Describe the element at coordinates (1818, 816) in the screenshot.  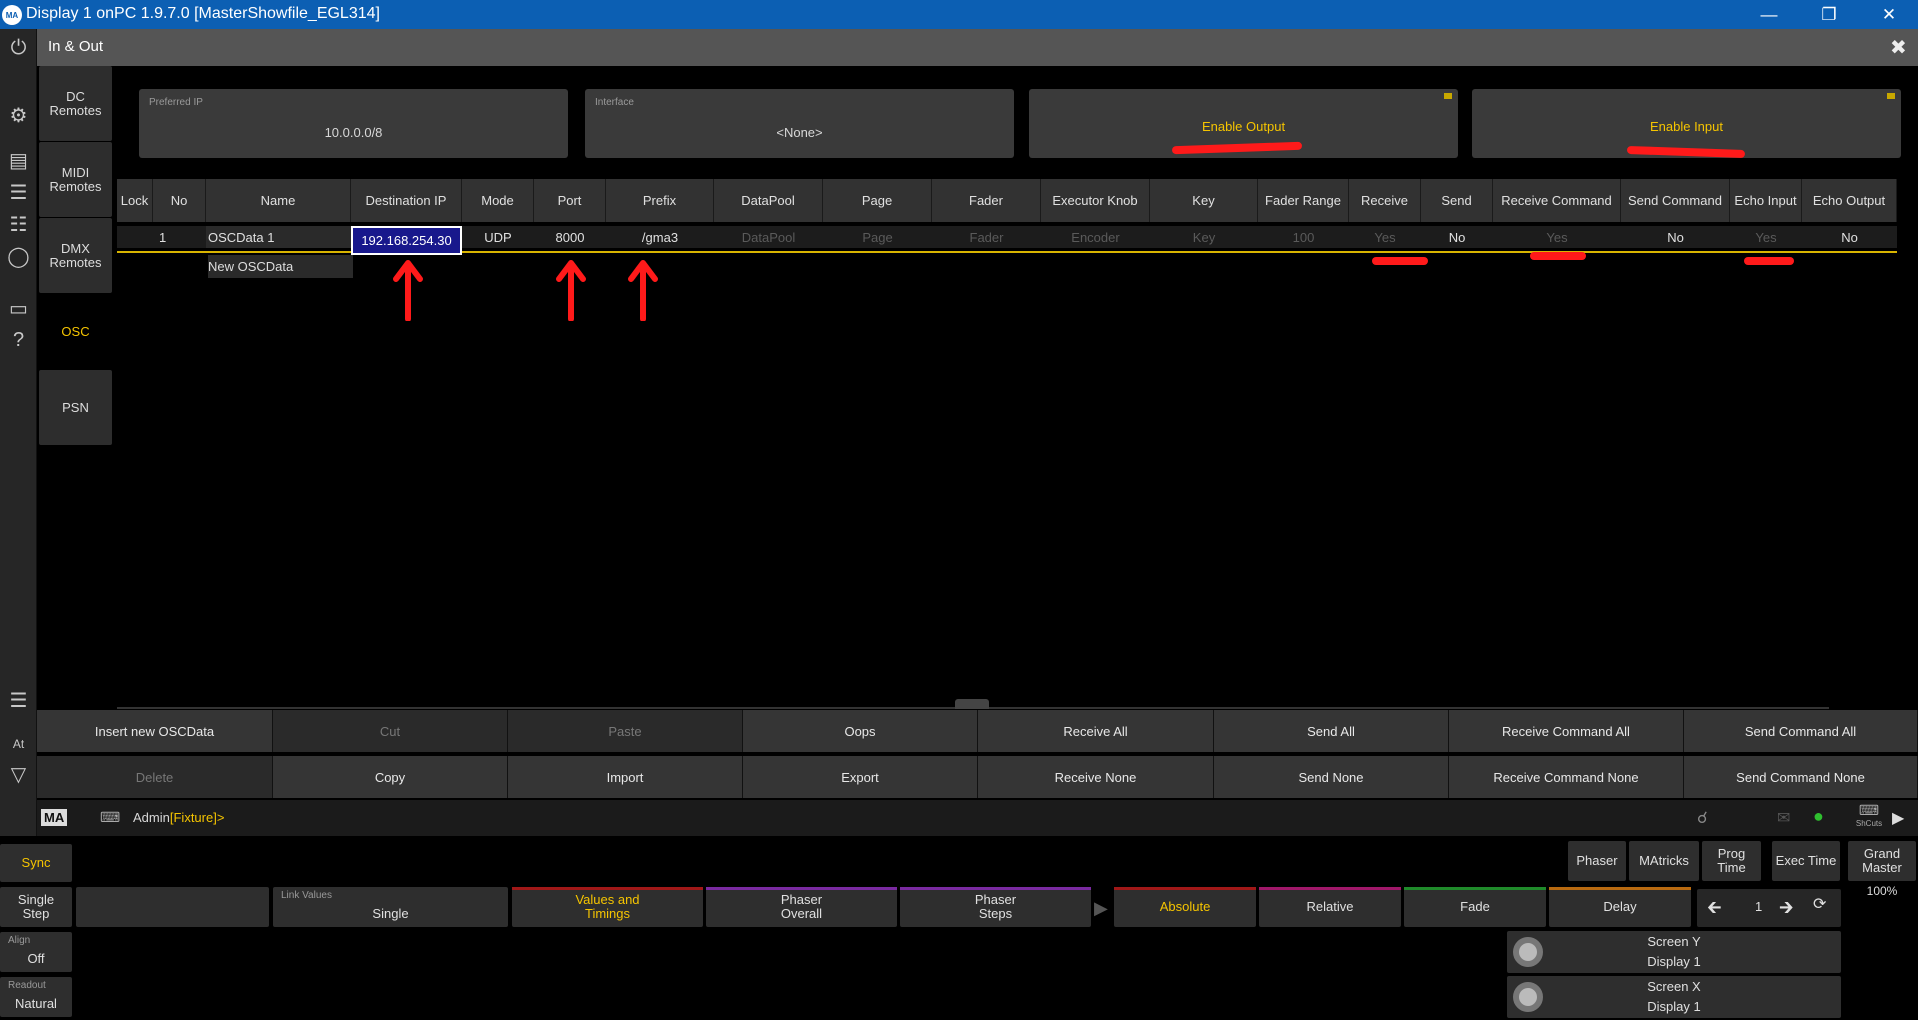
I see `globe-icon: ●` at that location.